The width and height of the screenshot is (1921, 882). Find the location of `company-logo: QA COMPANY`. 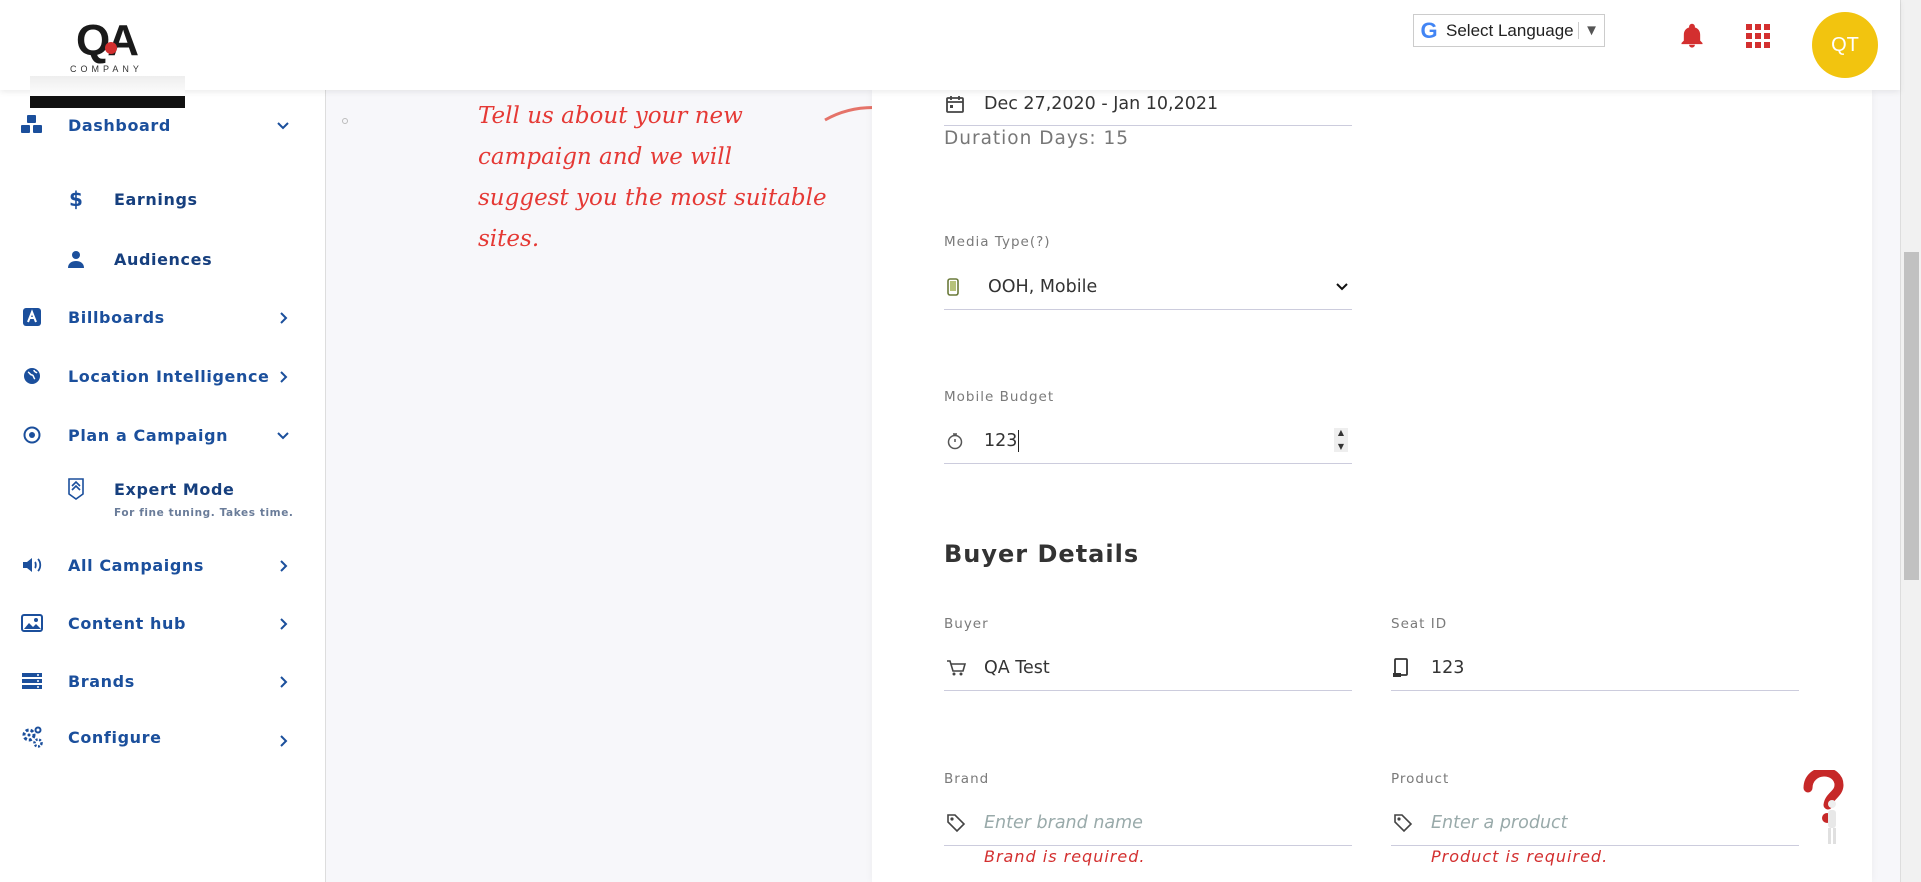

company-logo: QA COMPANY is located at coordinates (107, 59).